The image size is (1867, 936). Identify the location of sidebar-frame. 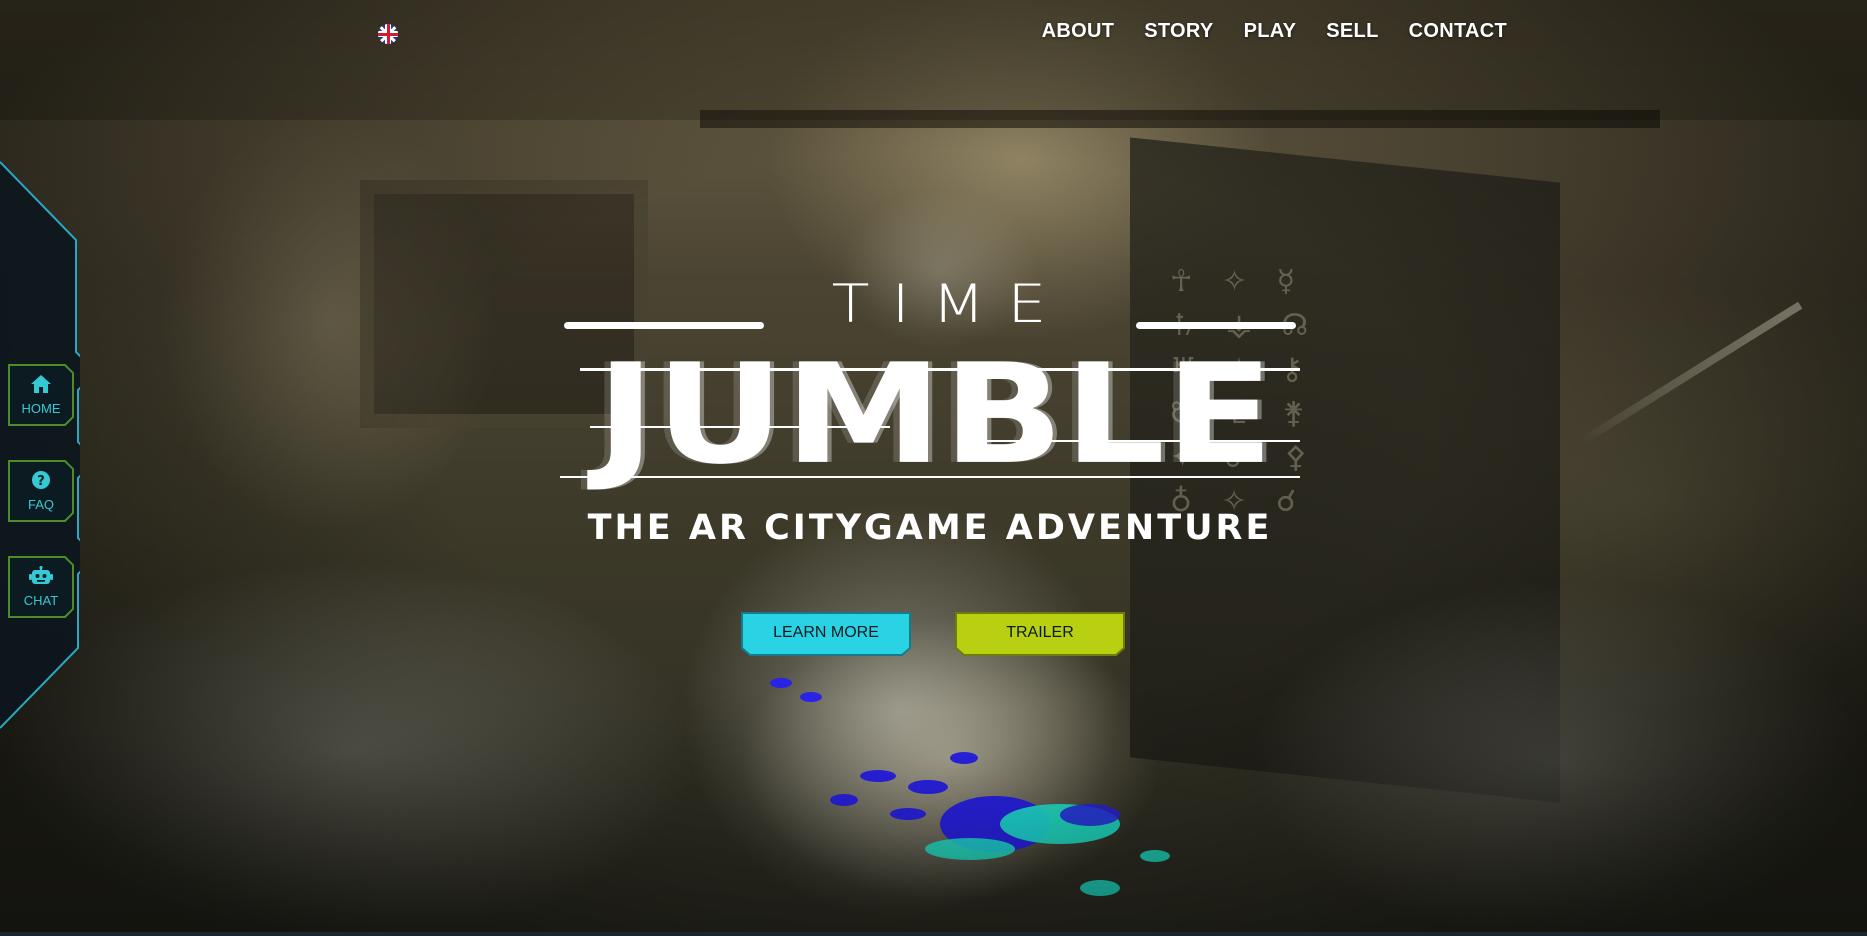
(40, 445).